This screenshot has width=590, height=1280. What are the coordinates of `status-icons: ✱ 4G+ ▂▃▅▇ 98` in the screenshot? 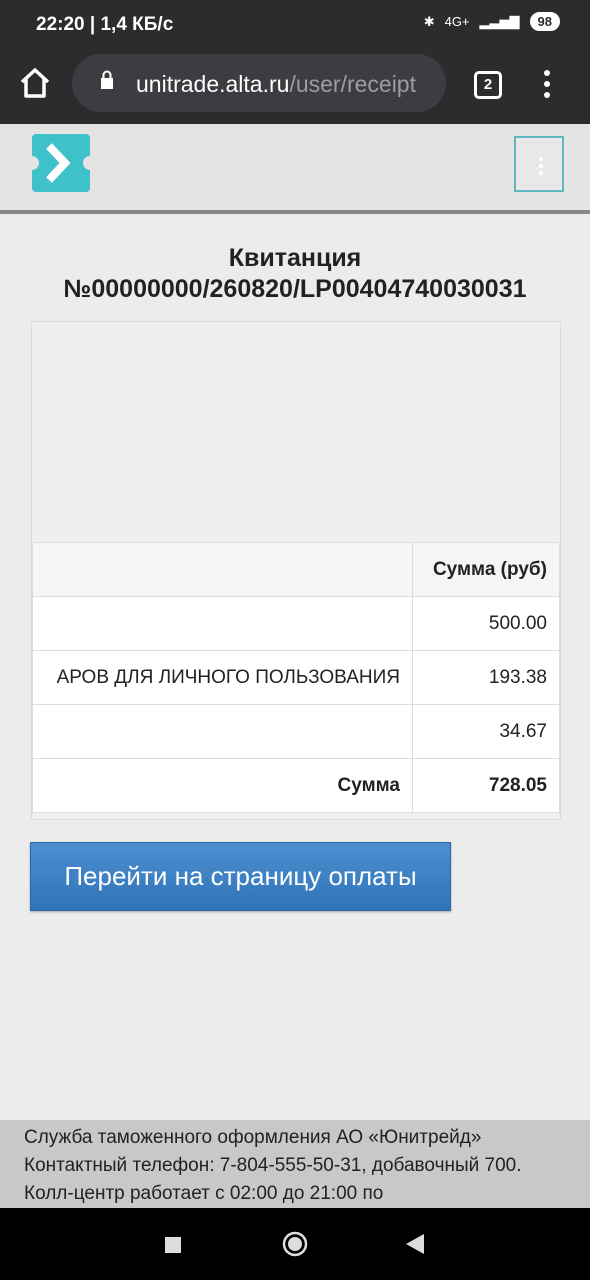 It's located at (492, 21).